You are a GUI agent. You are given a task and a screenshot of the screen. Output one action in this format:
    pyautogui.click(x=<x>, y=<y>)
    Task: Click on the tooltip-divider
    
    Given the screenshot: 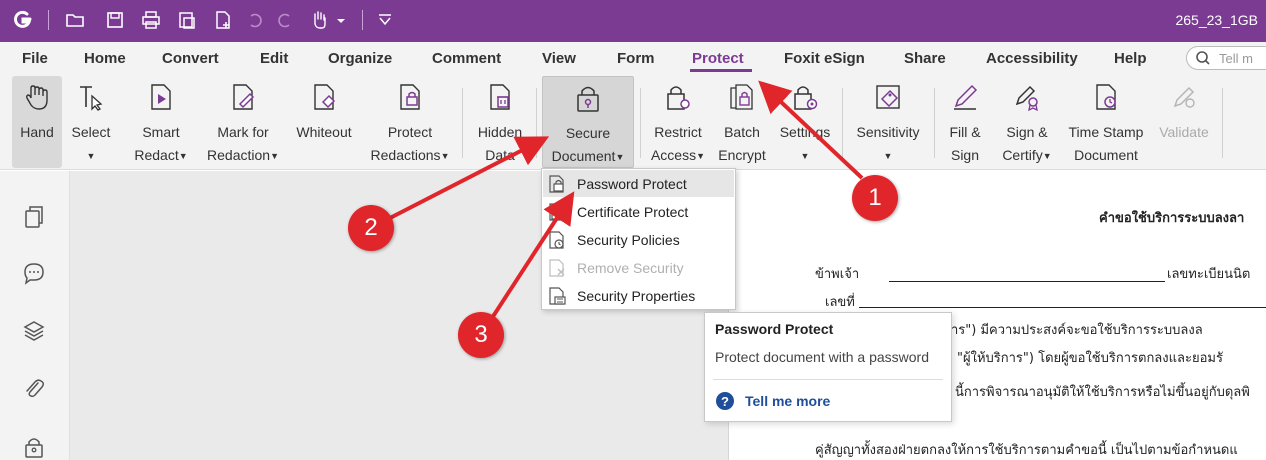 What is the action you would take?
    pyautogui.click(x=828, y=379)
    